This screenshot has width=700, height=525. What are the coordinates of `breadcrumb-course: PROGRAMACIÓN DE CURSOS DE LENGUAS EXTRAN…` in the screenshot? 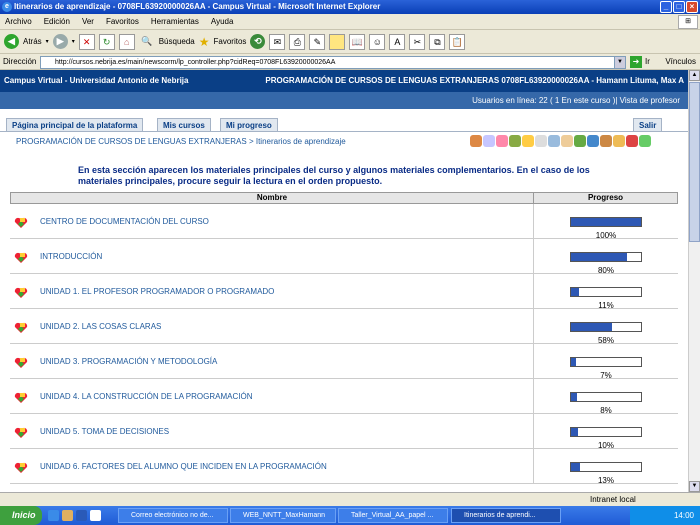 It's located at (131, 141).